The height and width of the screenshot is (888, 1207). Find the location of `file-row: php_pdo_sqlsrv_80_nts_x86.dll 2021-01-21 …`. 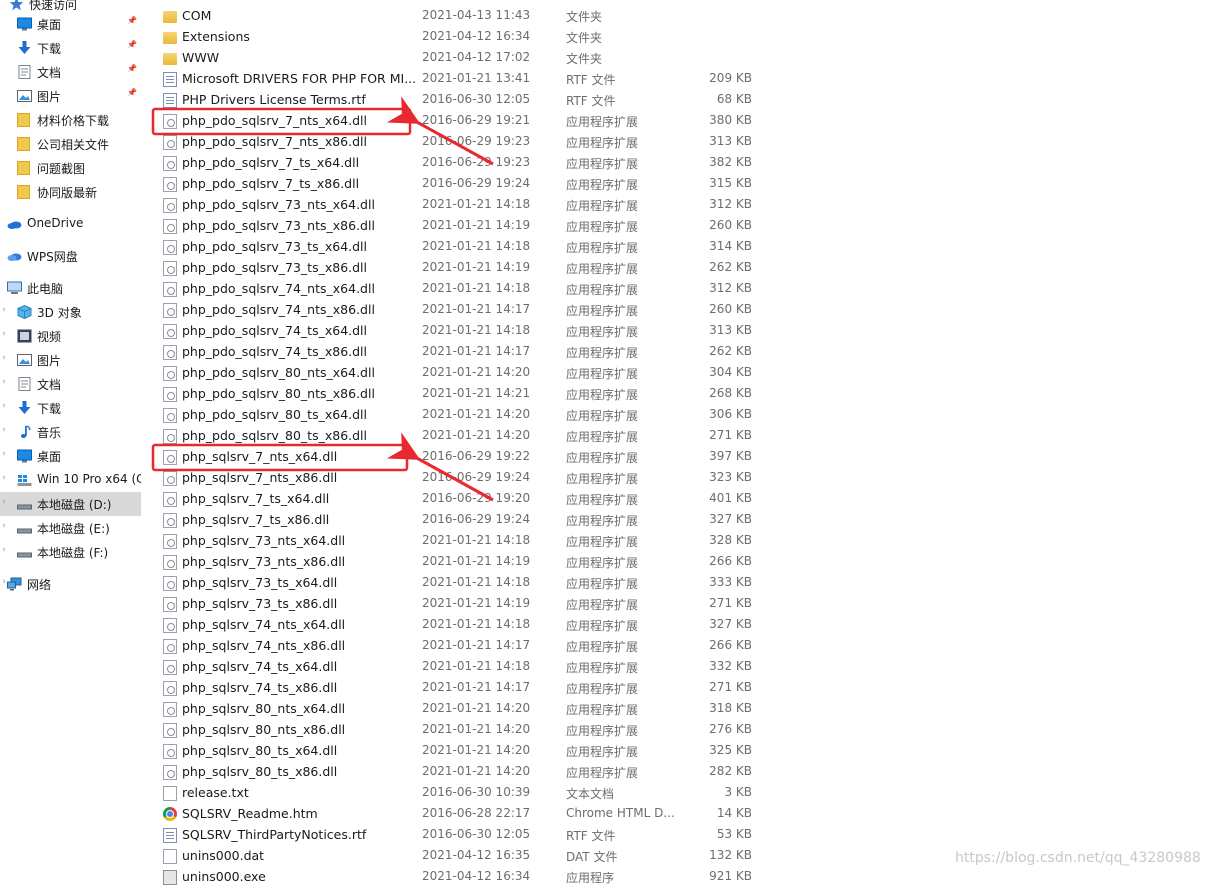

file-row: php_pdo_sqlsrv_80_nts_x86.dll 2021-01-21 … is located at coordinates (674, 394).